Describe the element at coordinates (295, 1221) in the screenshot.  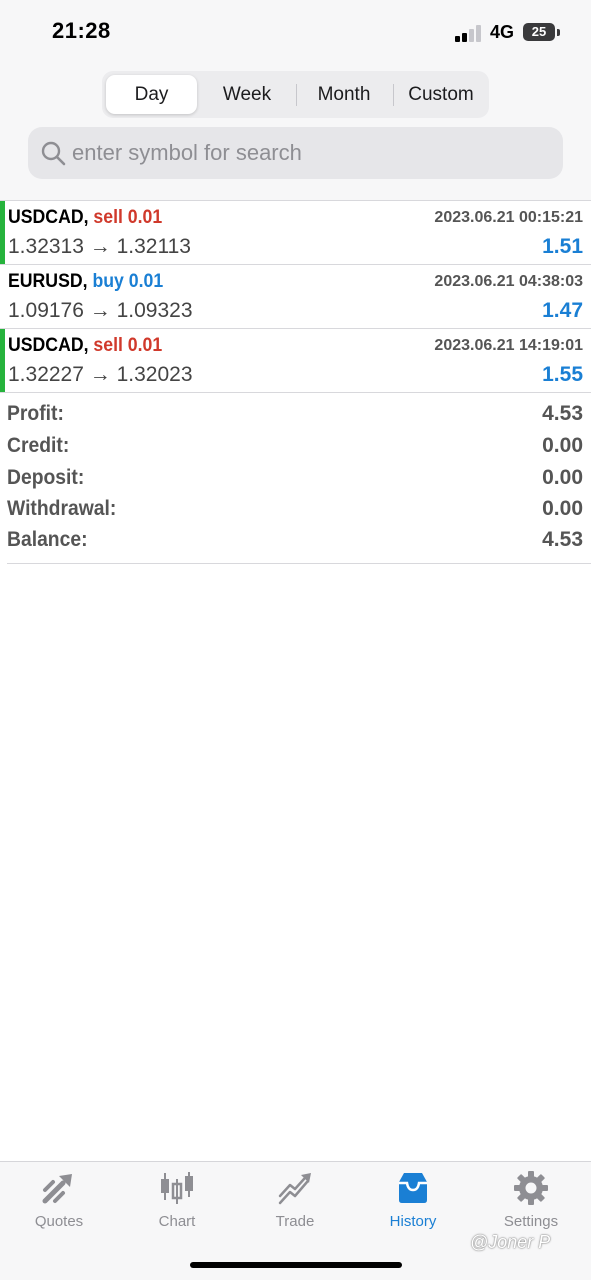
I see `tab-label: Trade` at that location.